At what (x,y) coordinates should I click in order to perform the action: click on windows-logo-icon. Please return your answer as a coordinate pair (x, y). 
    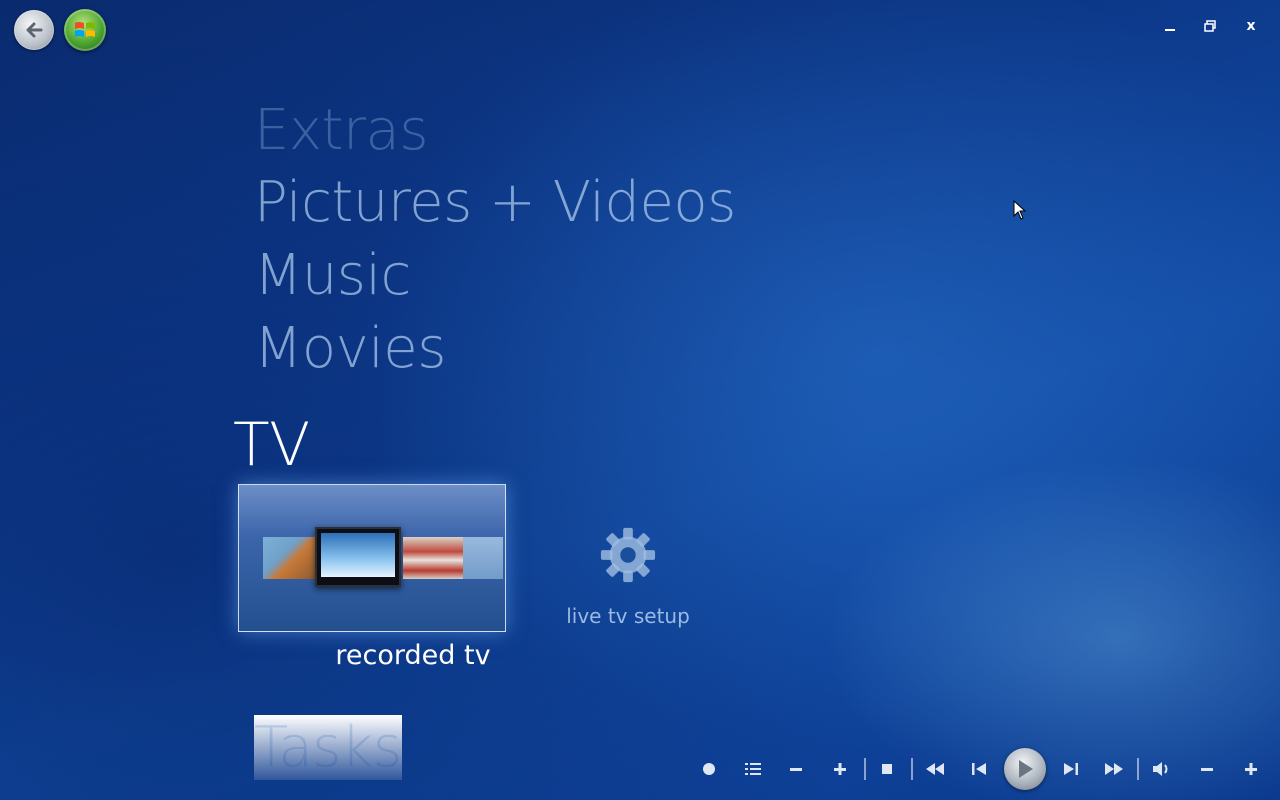
    Looking at the image, I should click on (85, 29).